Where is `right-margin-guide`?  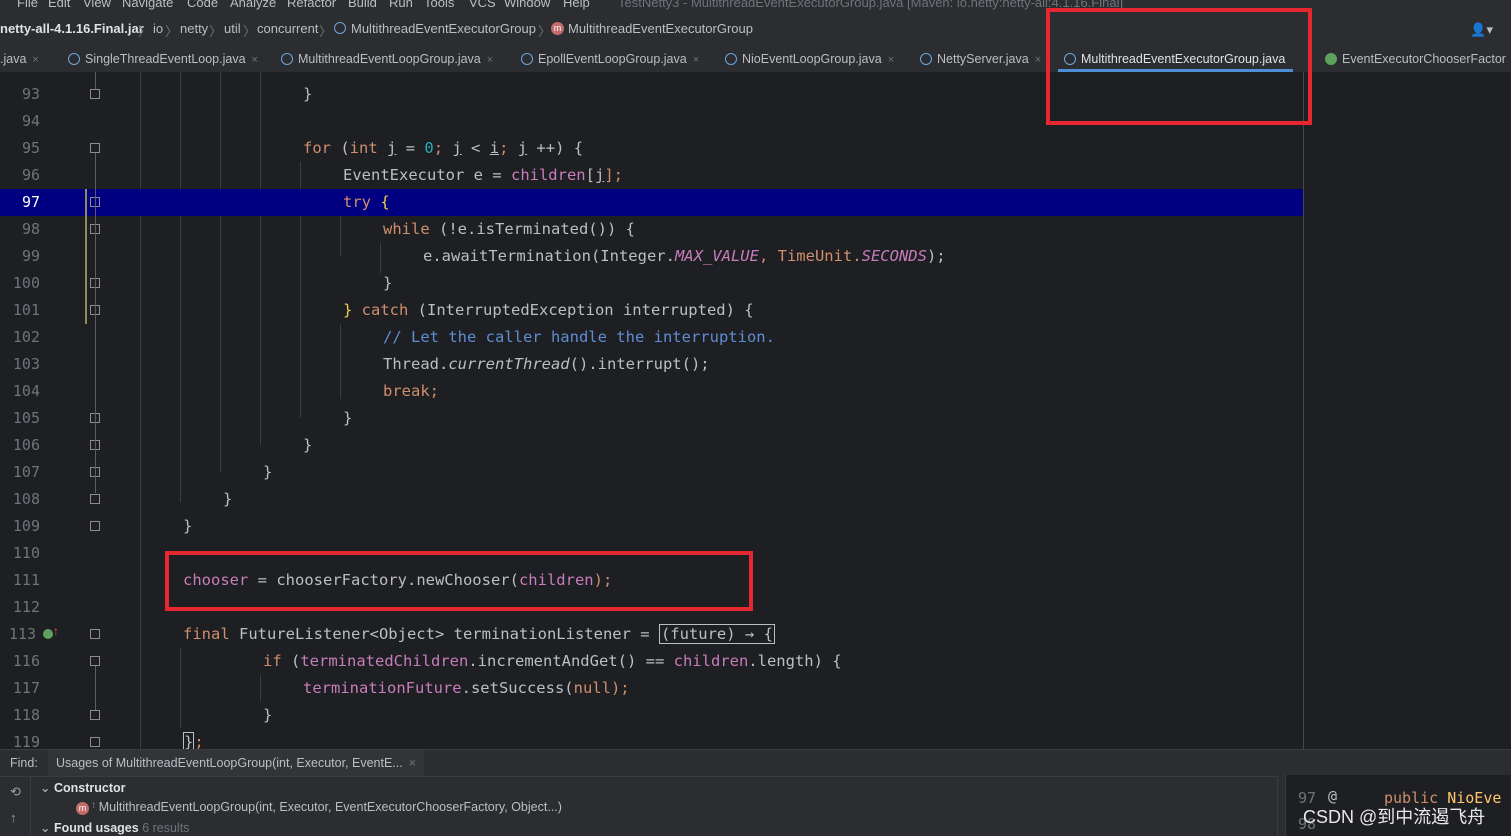
right-margin-guide is located at coordinates (1303, 410).